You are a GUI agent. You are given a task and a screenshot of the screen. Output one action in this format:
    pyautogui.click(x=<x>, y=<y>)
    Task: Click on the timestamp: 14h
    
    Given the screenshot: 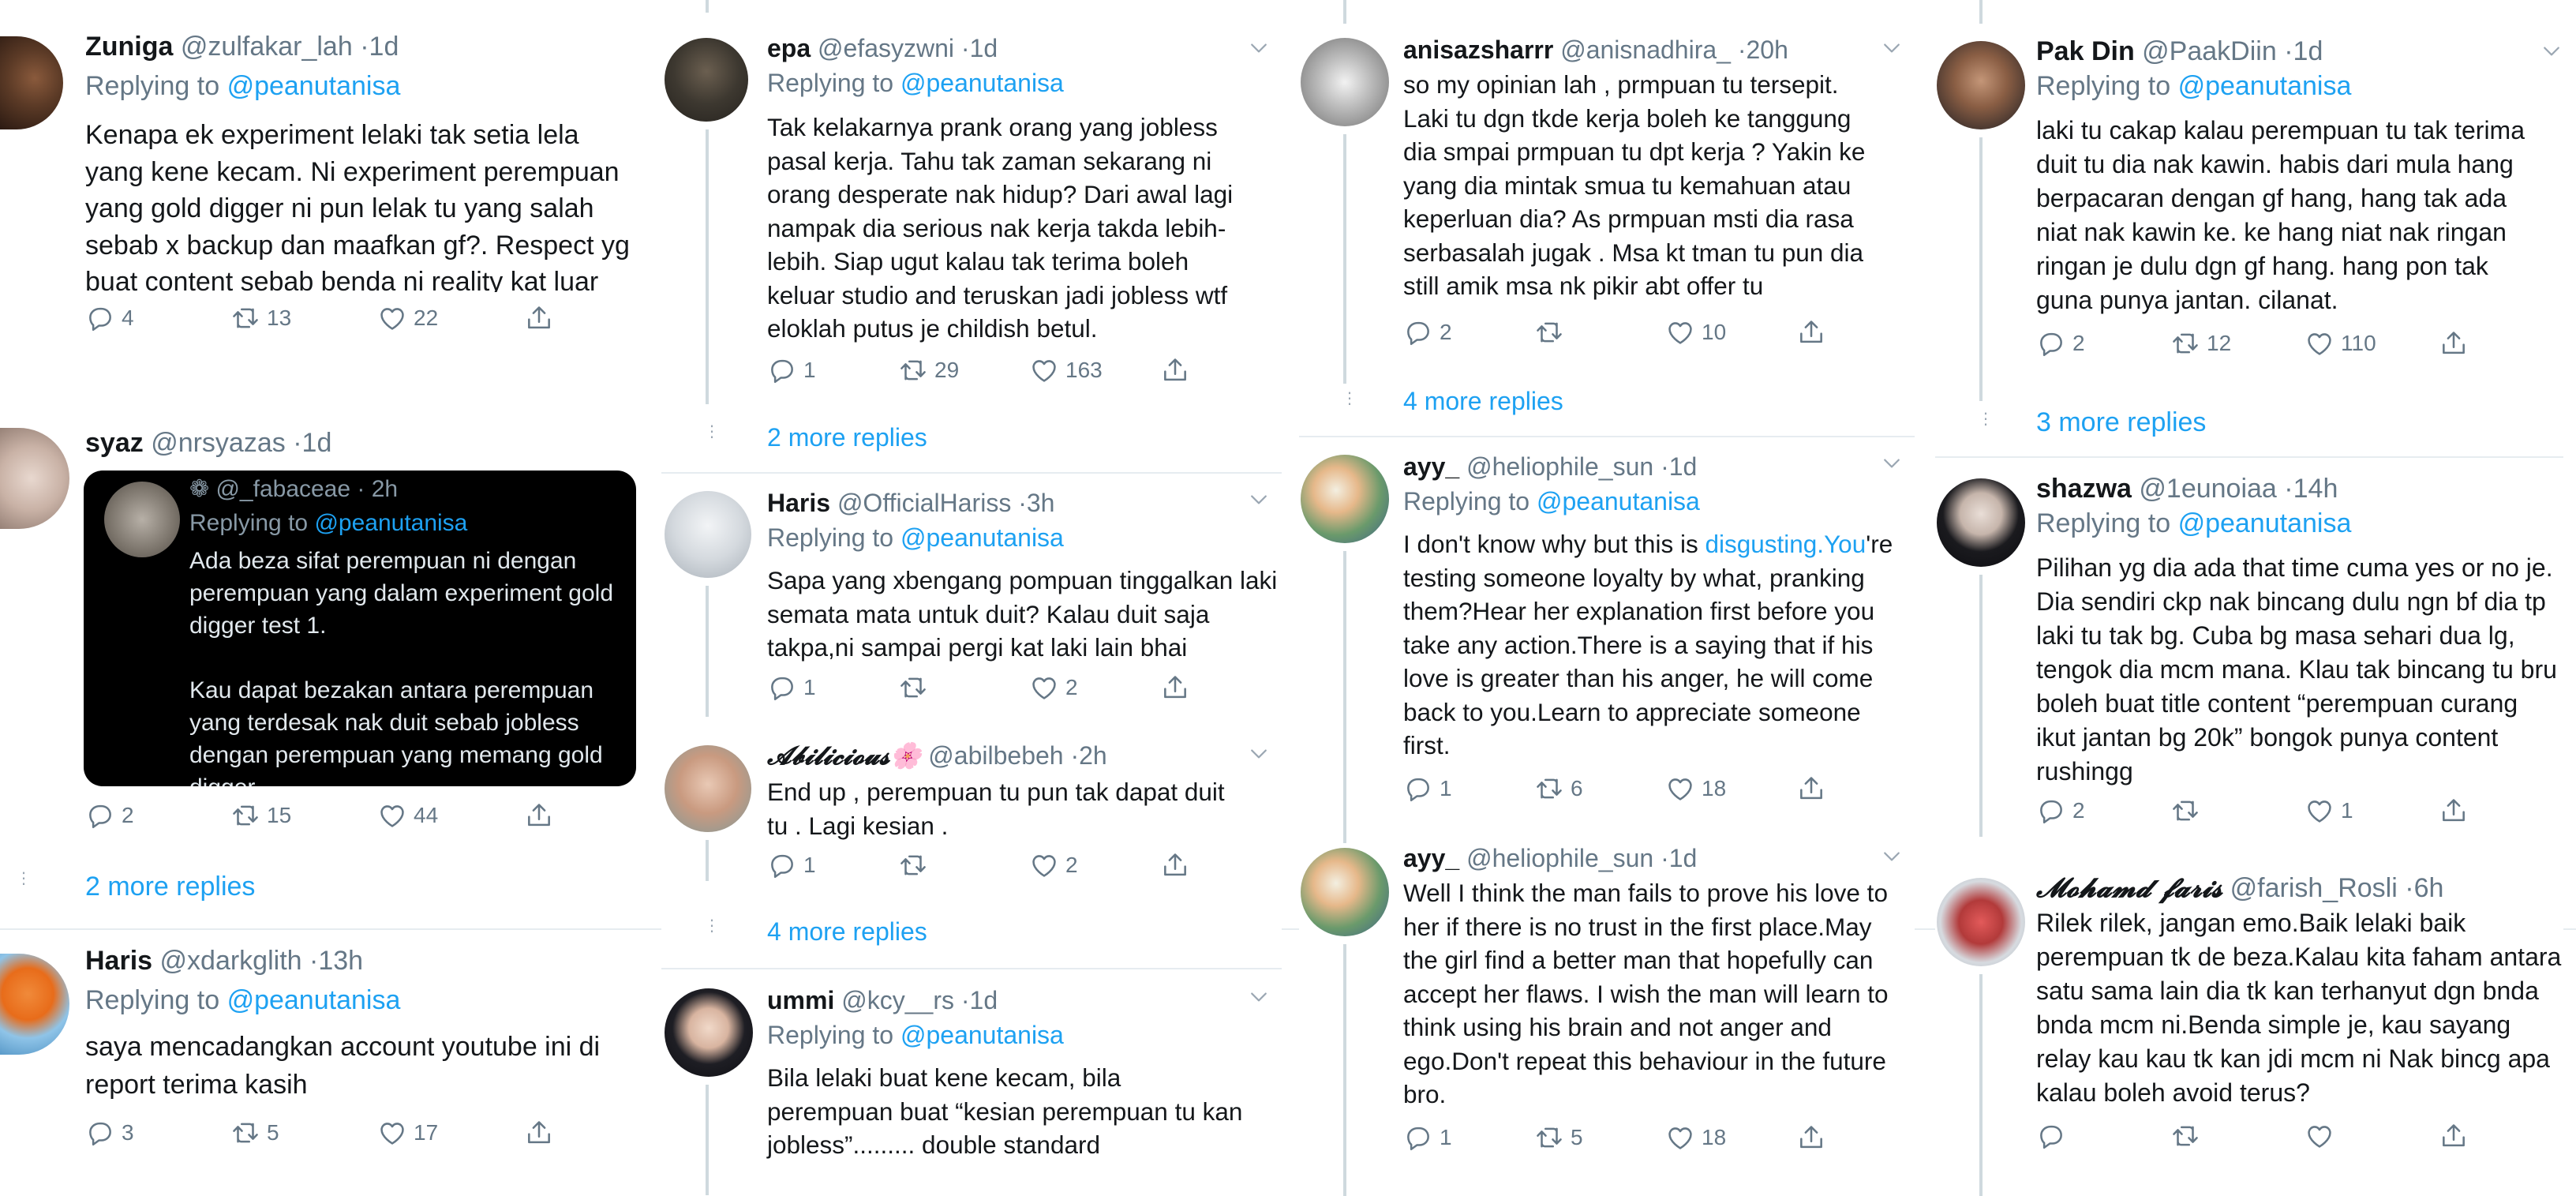 What is the action you would take?
    pyautogui.click(x=2315, y=489)
    